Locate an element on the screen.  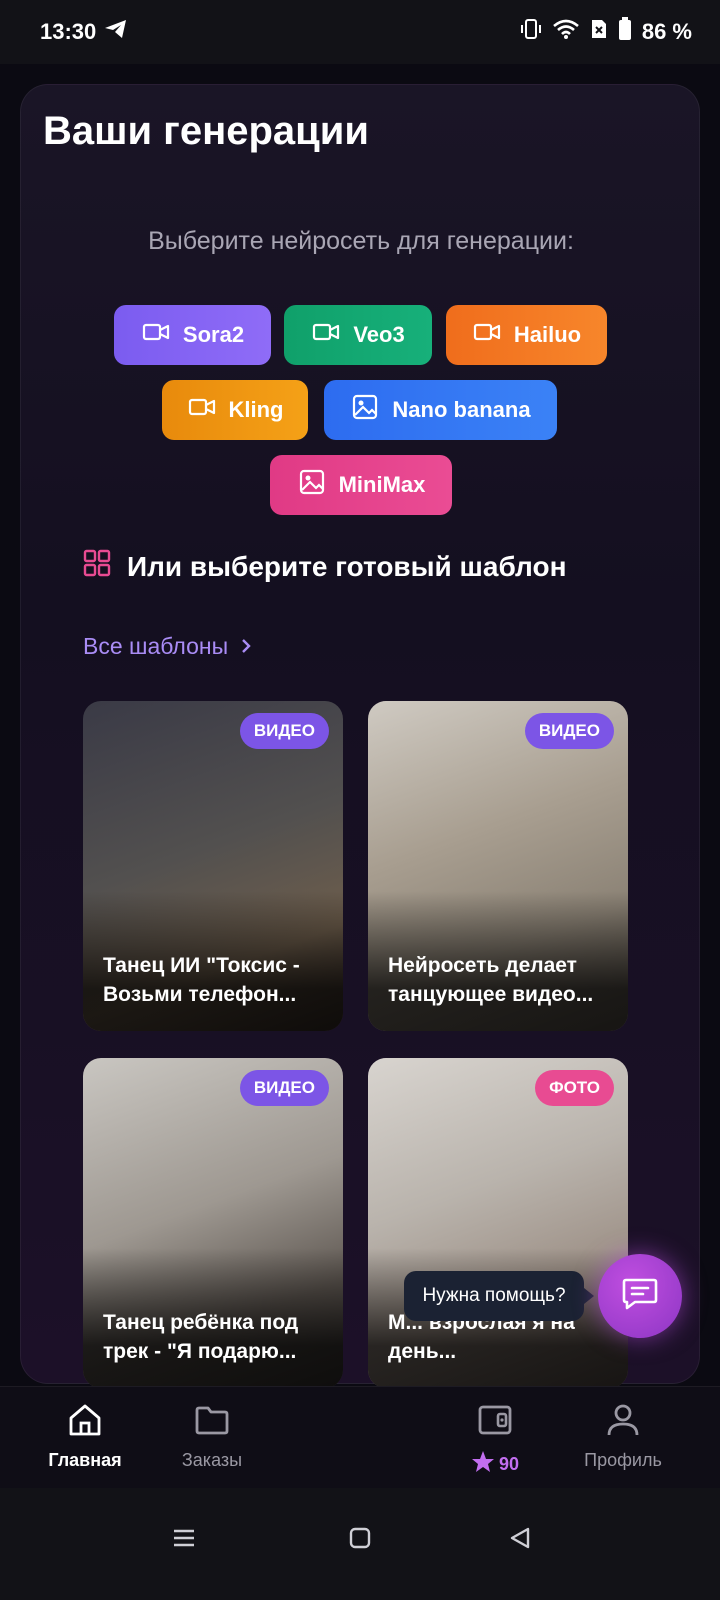
chat-button is located at coordinates (640, 1296).